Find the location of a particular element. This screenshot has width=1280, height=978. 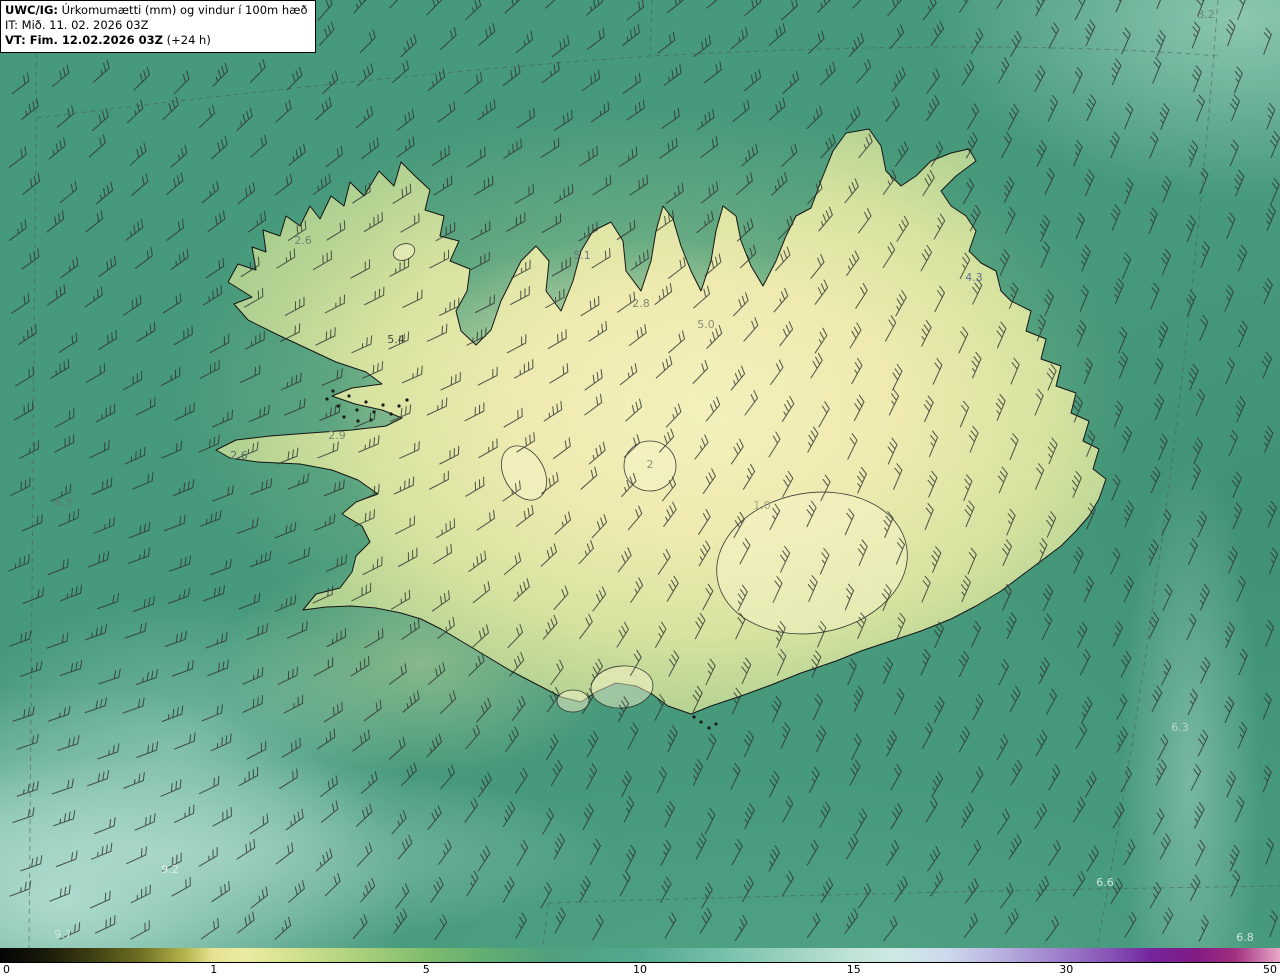

colorbar: 0 1 5 10 15 30 50 is located at coordinates (640, 963).